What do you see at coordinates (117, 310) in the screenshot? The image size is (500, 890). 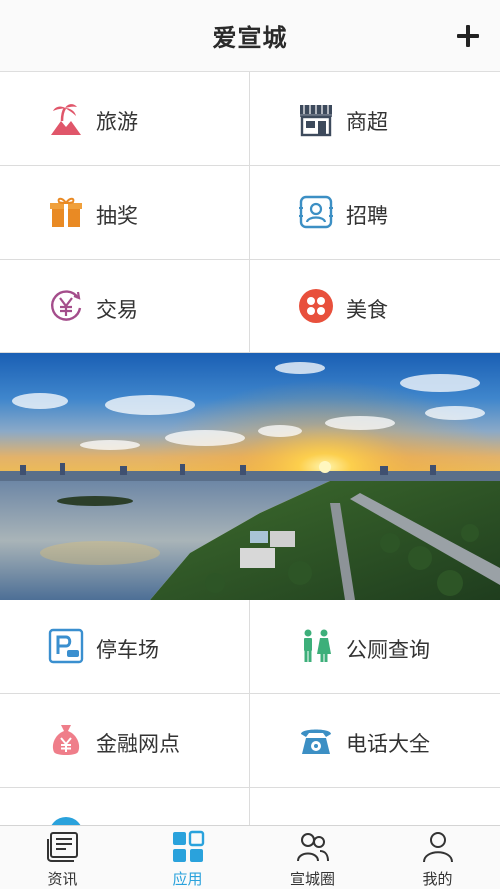 I see `grid-item-label: 交易` at bounding box center [117, 310].